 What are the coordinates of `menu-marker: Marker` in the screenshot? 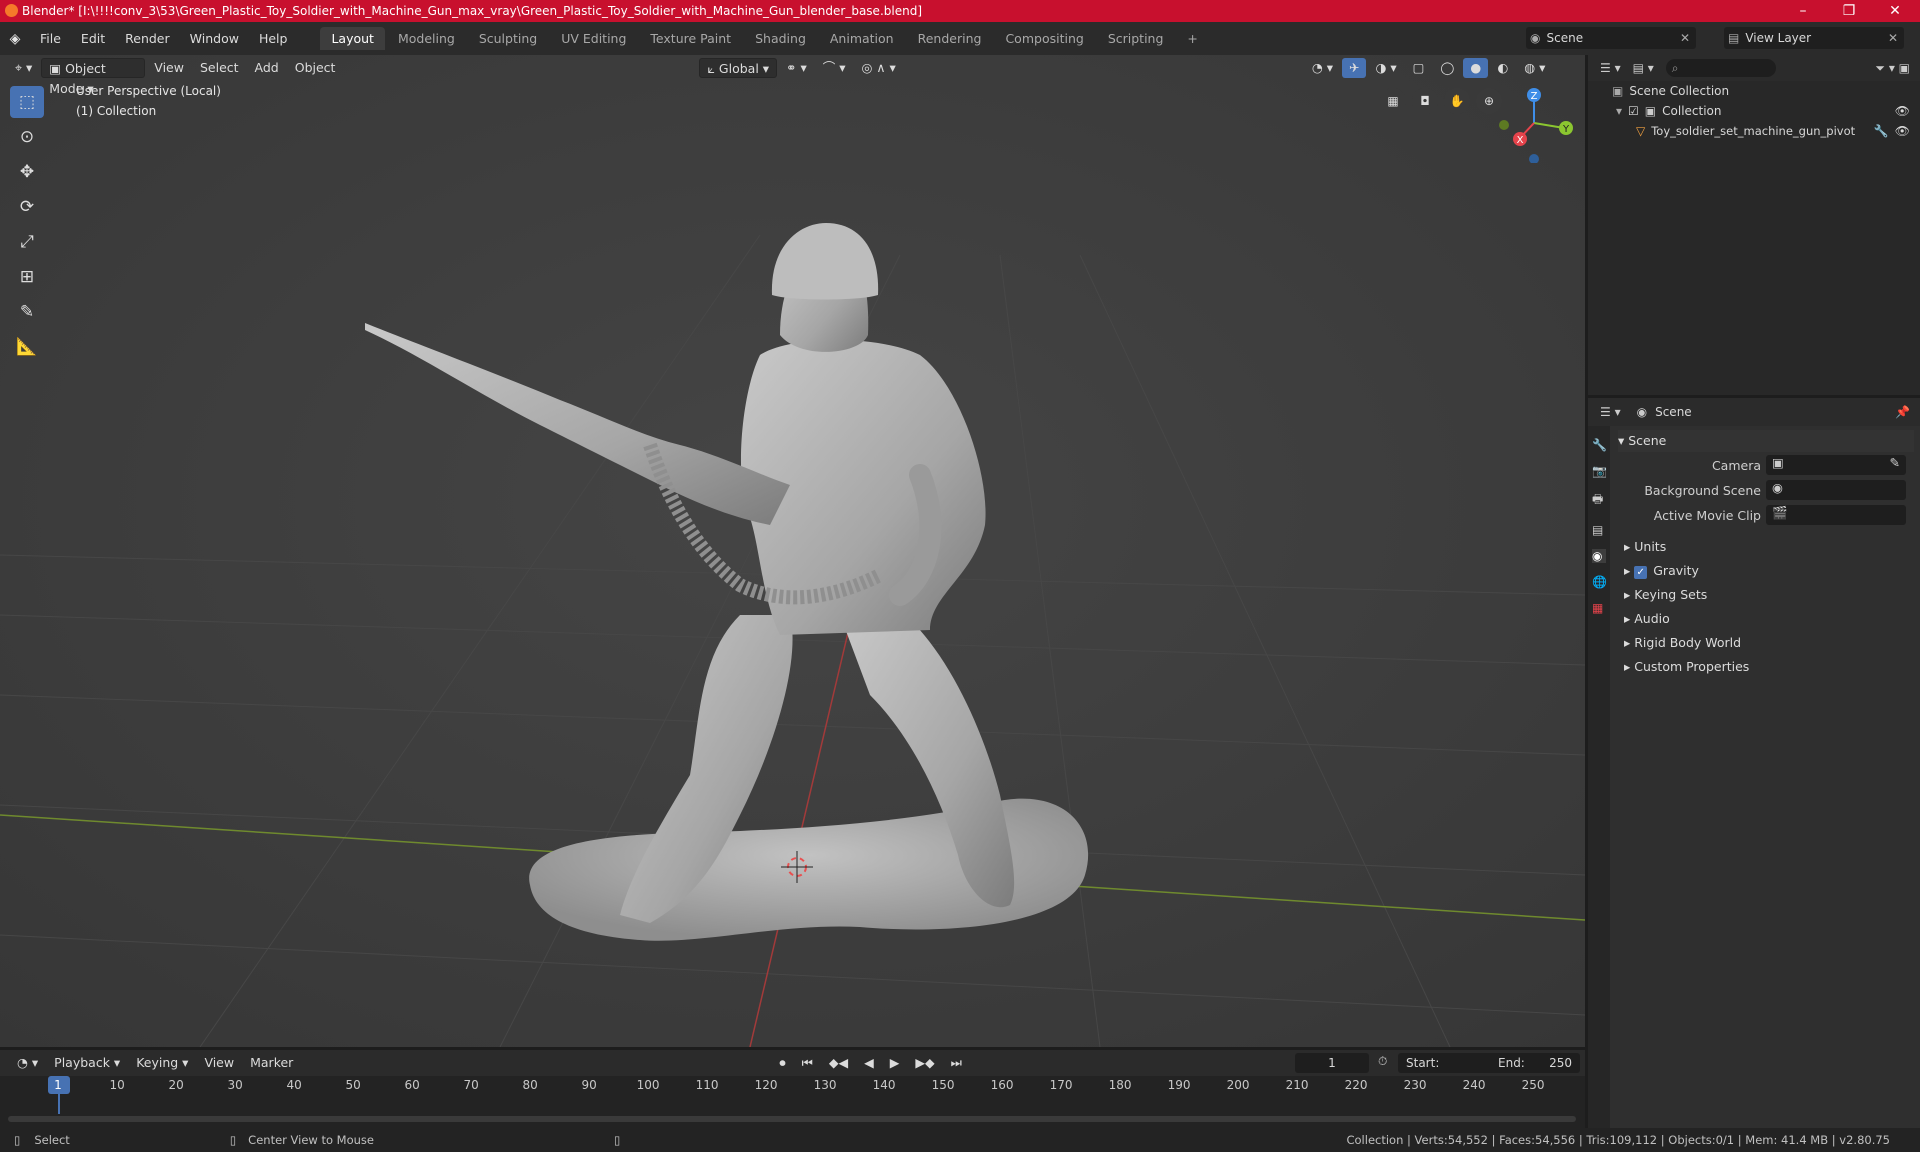 It's located at (271, 1063).